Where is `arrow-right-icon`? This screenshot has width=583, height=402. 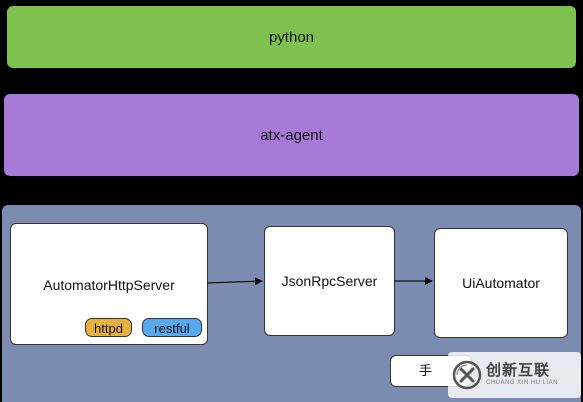
arrow-right-icon is located at coordinates (234, 281).